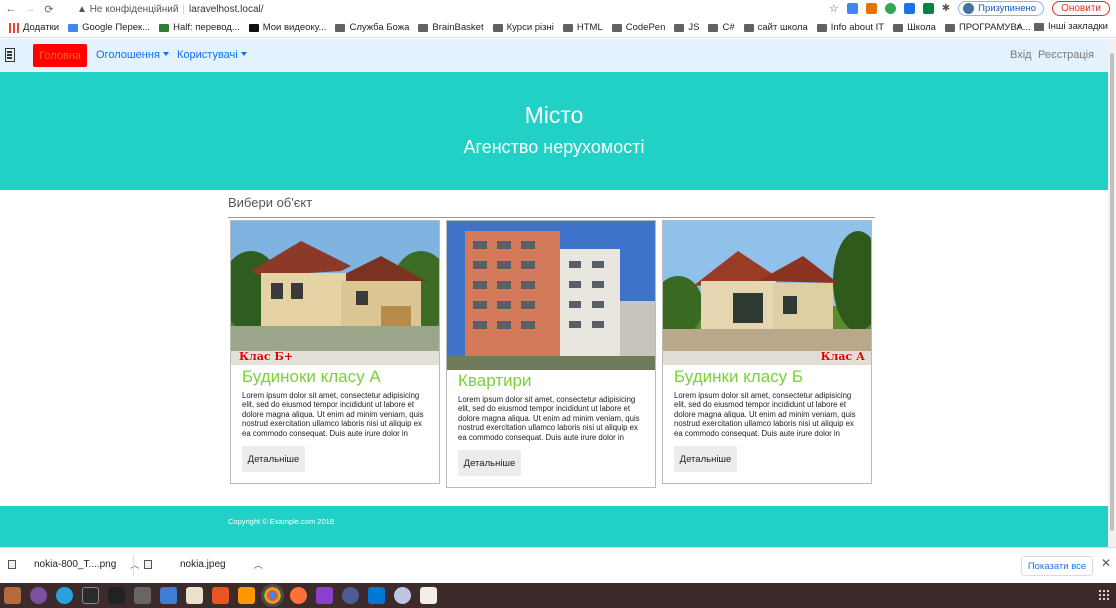 Image resolution: width=1116 pixels, height=608 pixels. I want to click on hero-subtitle: Агенство нерухомості, so click(554, 147).